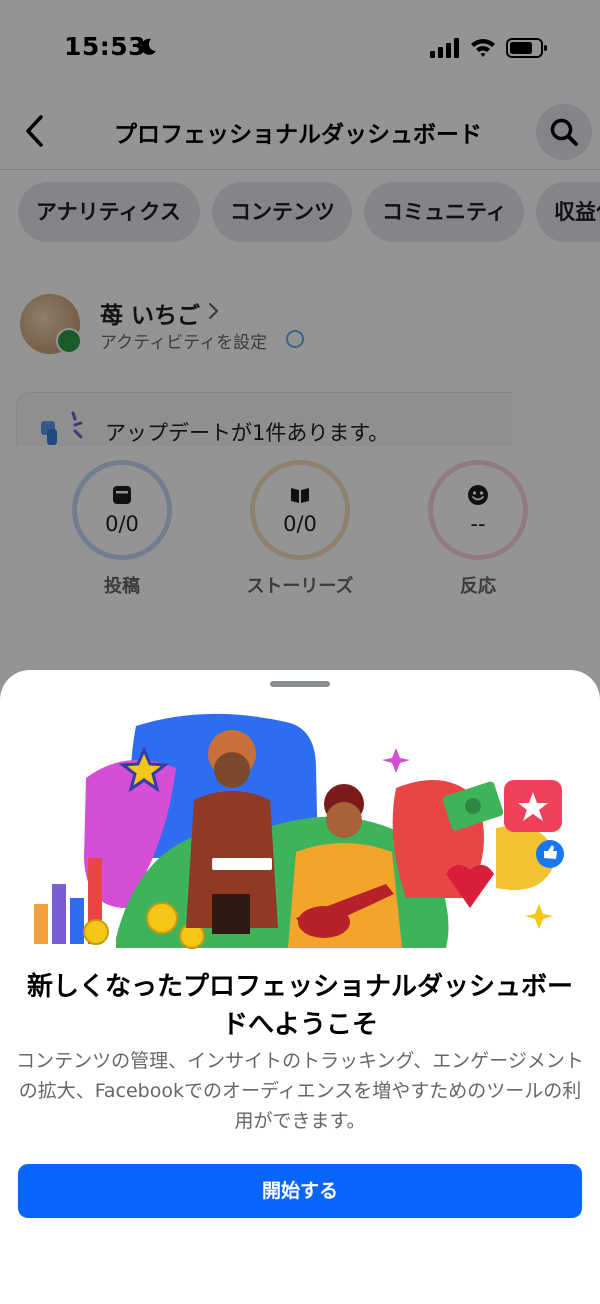 Image resolution: width=600 pixels, height=1304 pixels. I want to click on start-button: 開始する, so click(300, 1191).